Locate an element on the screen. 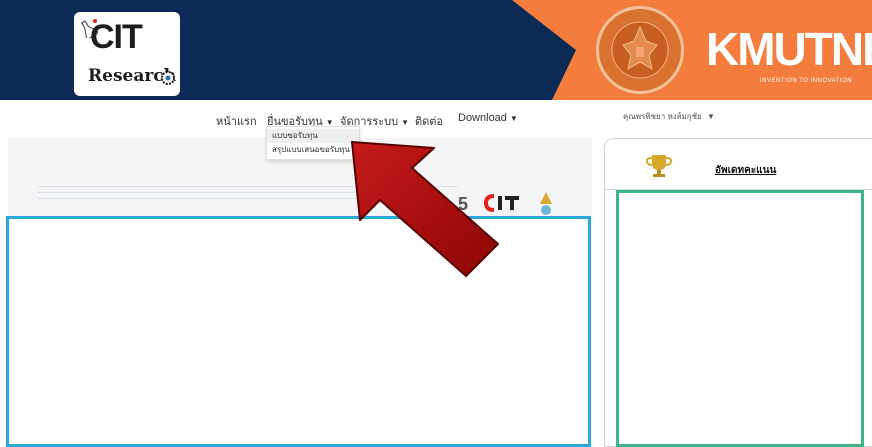 Image resolution: width=872 pixels, height=447 pixels. score-update-title: อัพเดทคะแนน is located at coordinates (745, 170).